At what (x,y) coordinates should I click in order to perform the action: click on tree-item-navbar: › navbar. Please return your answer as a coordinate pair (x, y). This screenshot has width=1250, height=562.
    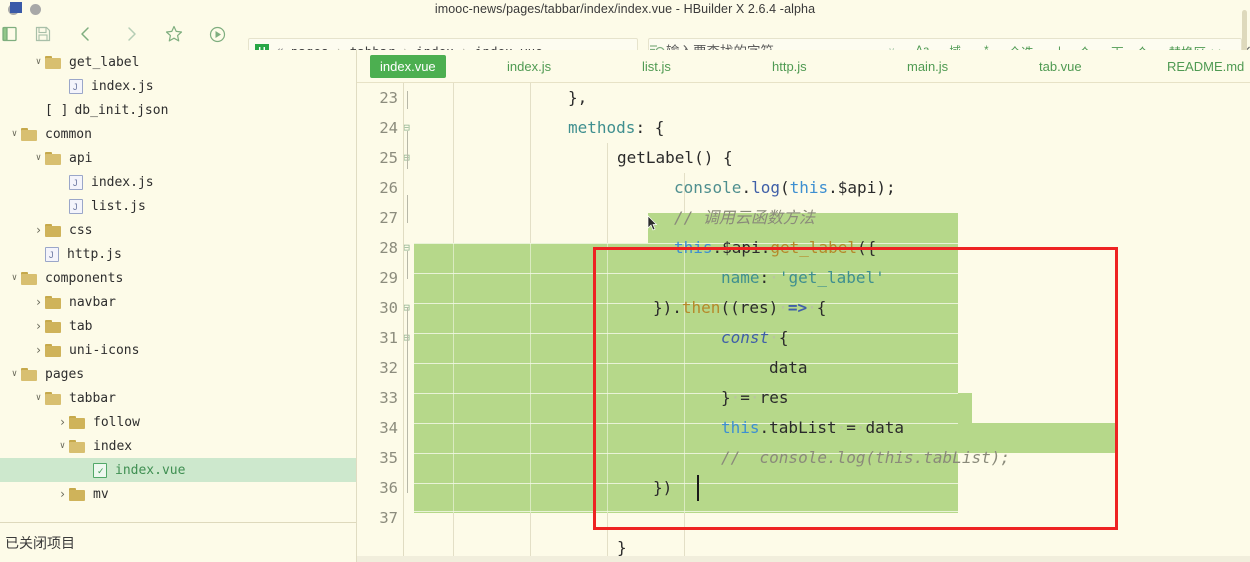
    Looking at the image, I should click on (178, 302).